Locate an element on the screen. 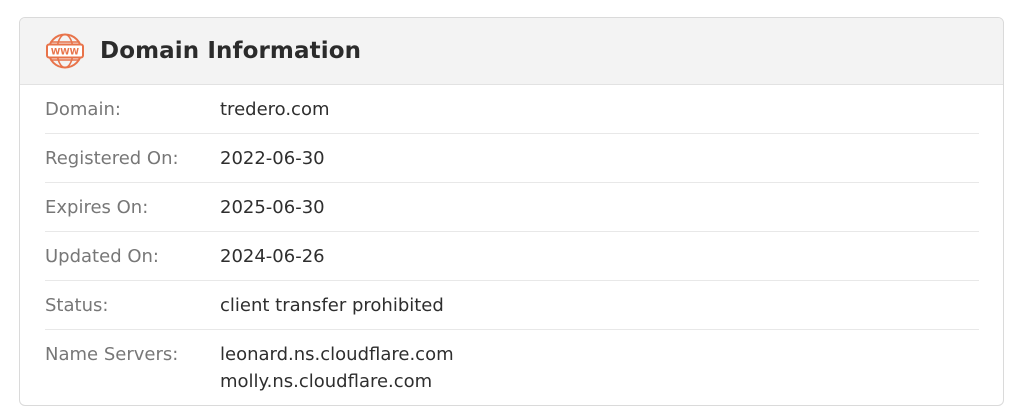  svg-text: WWW is located at coordinates (65, 52).